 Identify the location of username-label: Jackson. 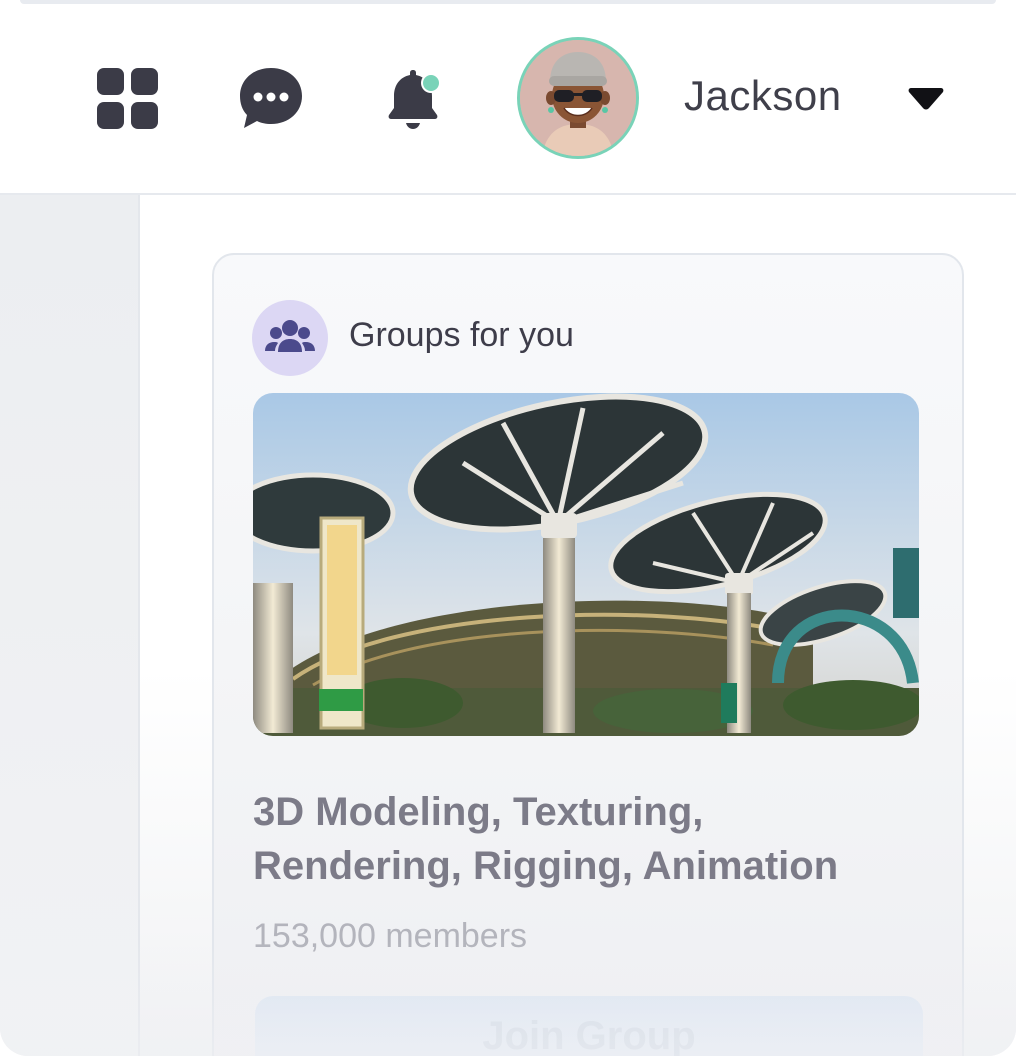
(763, 96).